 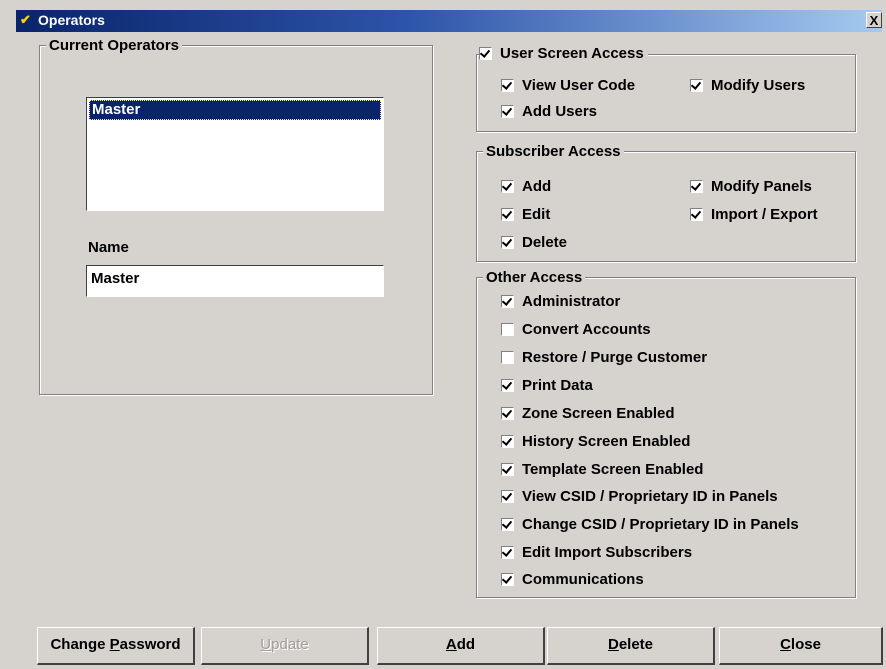 What do you see at coordinates (660, 524) in the screenshot?
I see `checkbox-label: Change CSID / Proprietary ID in Panels` at bounding box center [660, 524].